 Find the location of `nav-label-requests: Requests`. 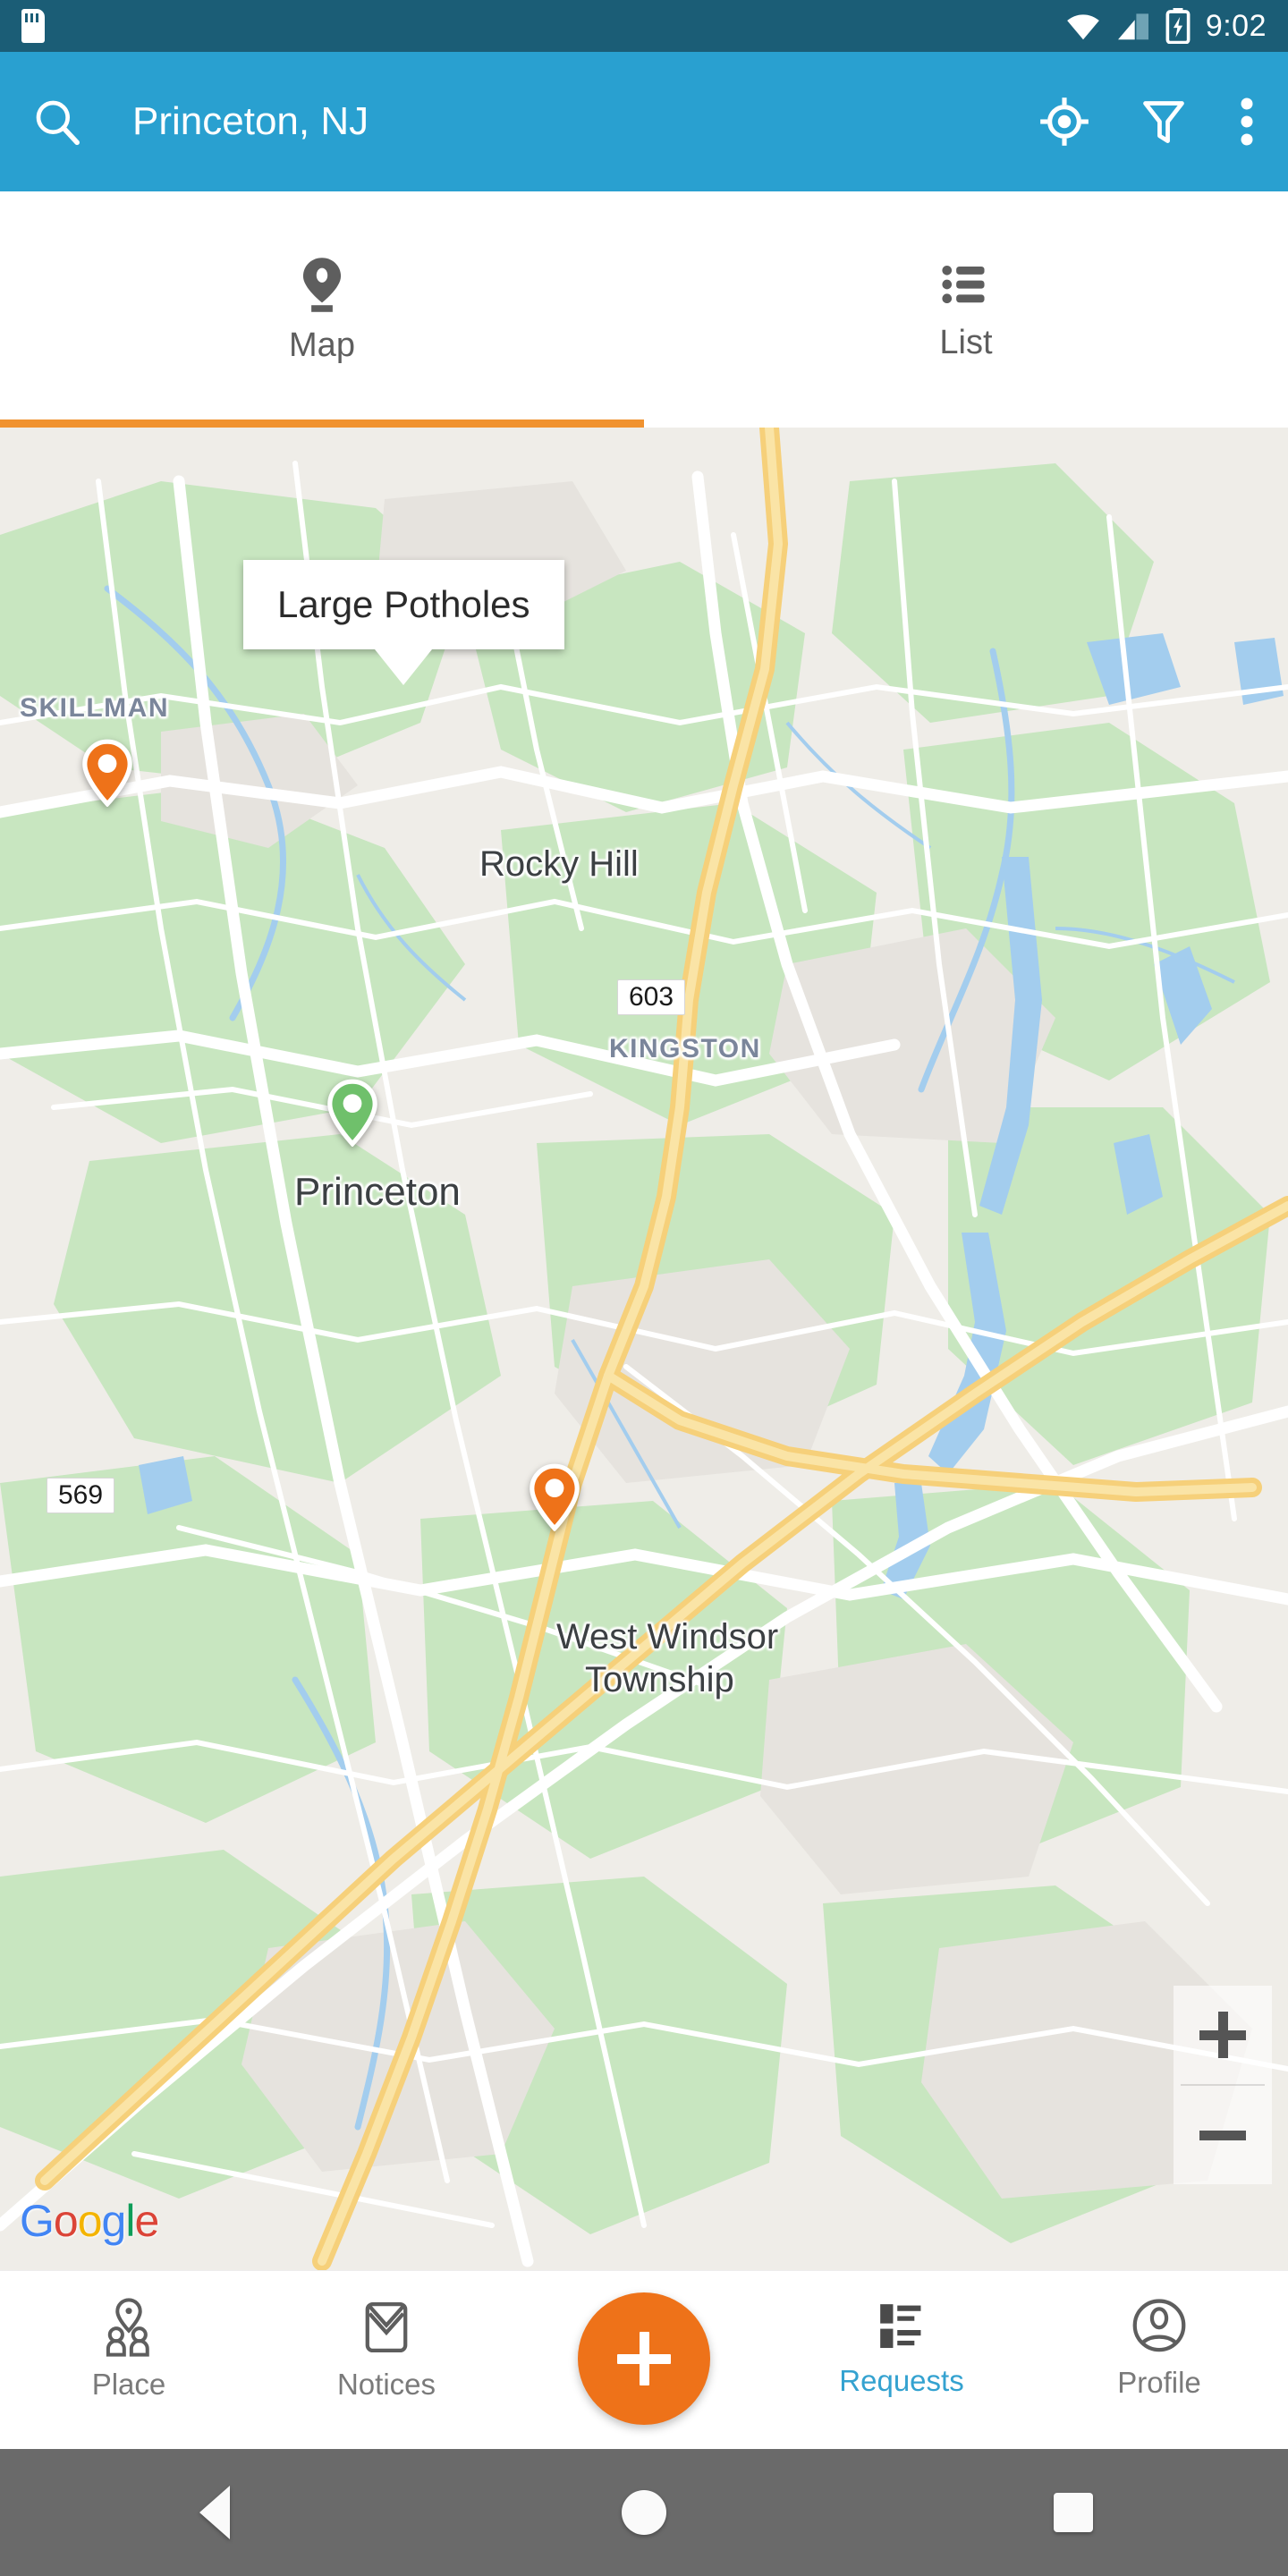

nav-label-requests: Requests is located at coordinates (901, 2380).